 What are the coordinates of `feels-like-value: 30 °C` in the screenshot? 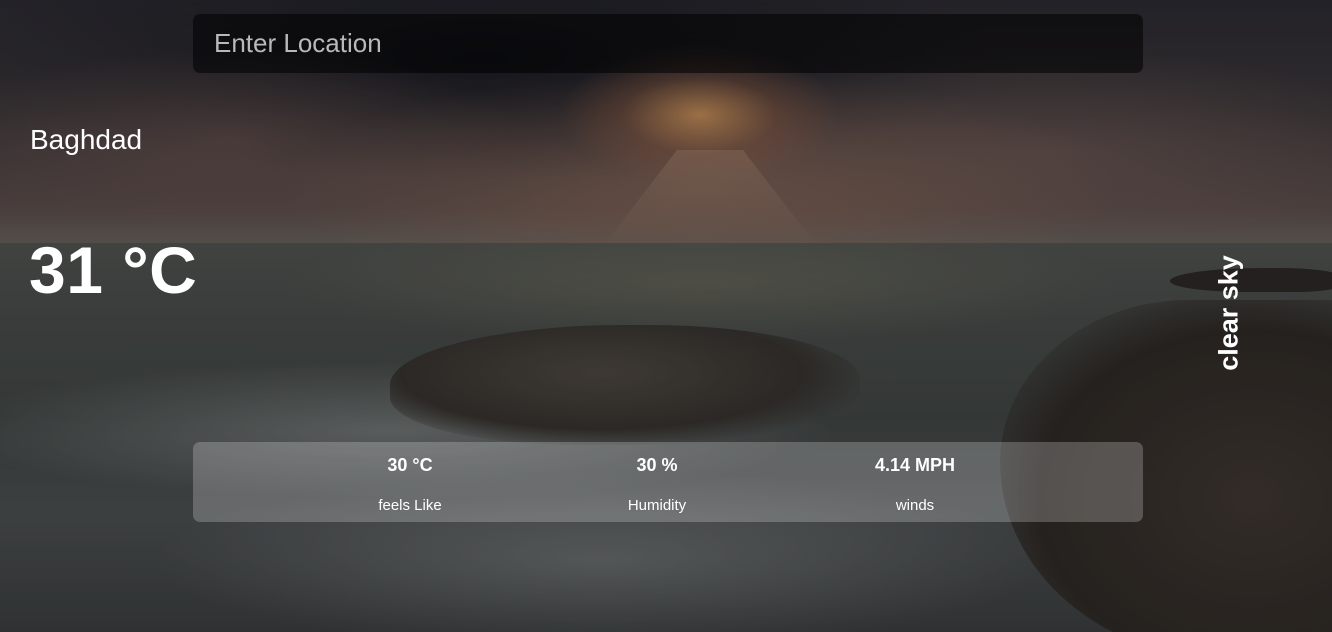 It's located at (410, 465).